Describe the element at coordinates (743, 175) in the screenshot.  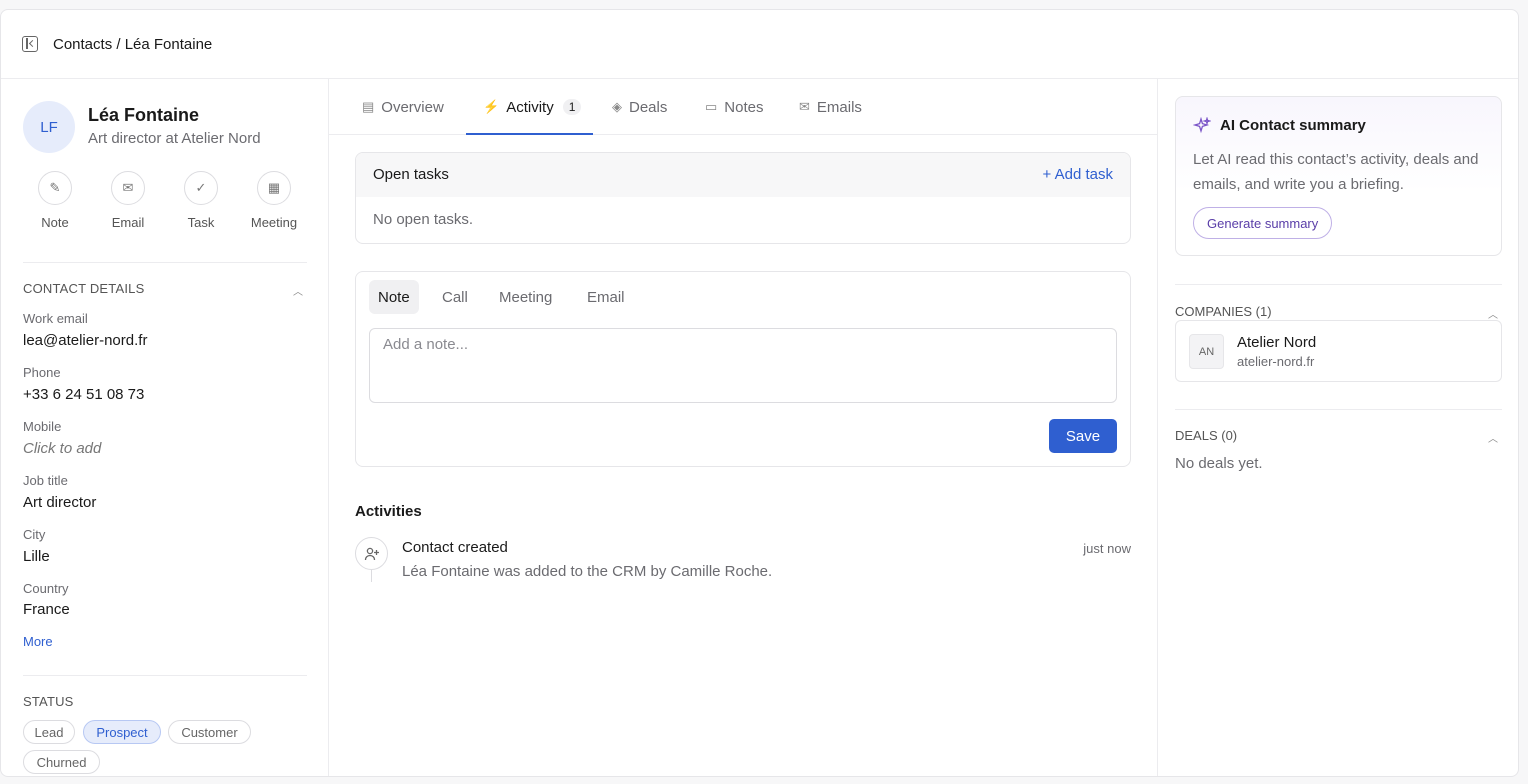
I see `open-tasks-header: Open tasks + Add task` at that location.